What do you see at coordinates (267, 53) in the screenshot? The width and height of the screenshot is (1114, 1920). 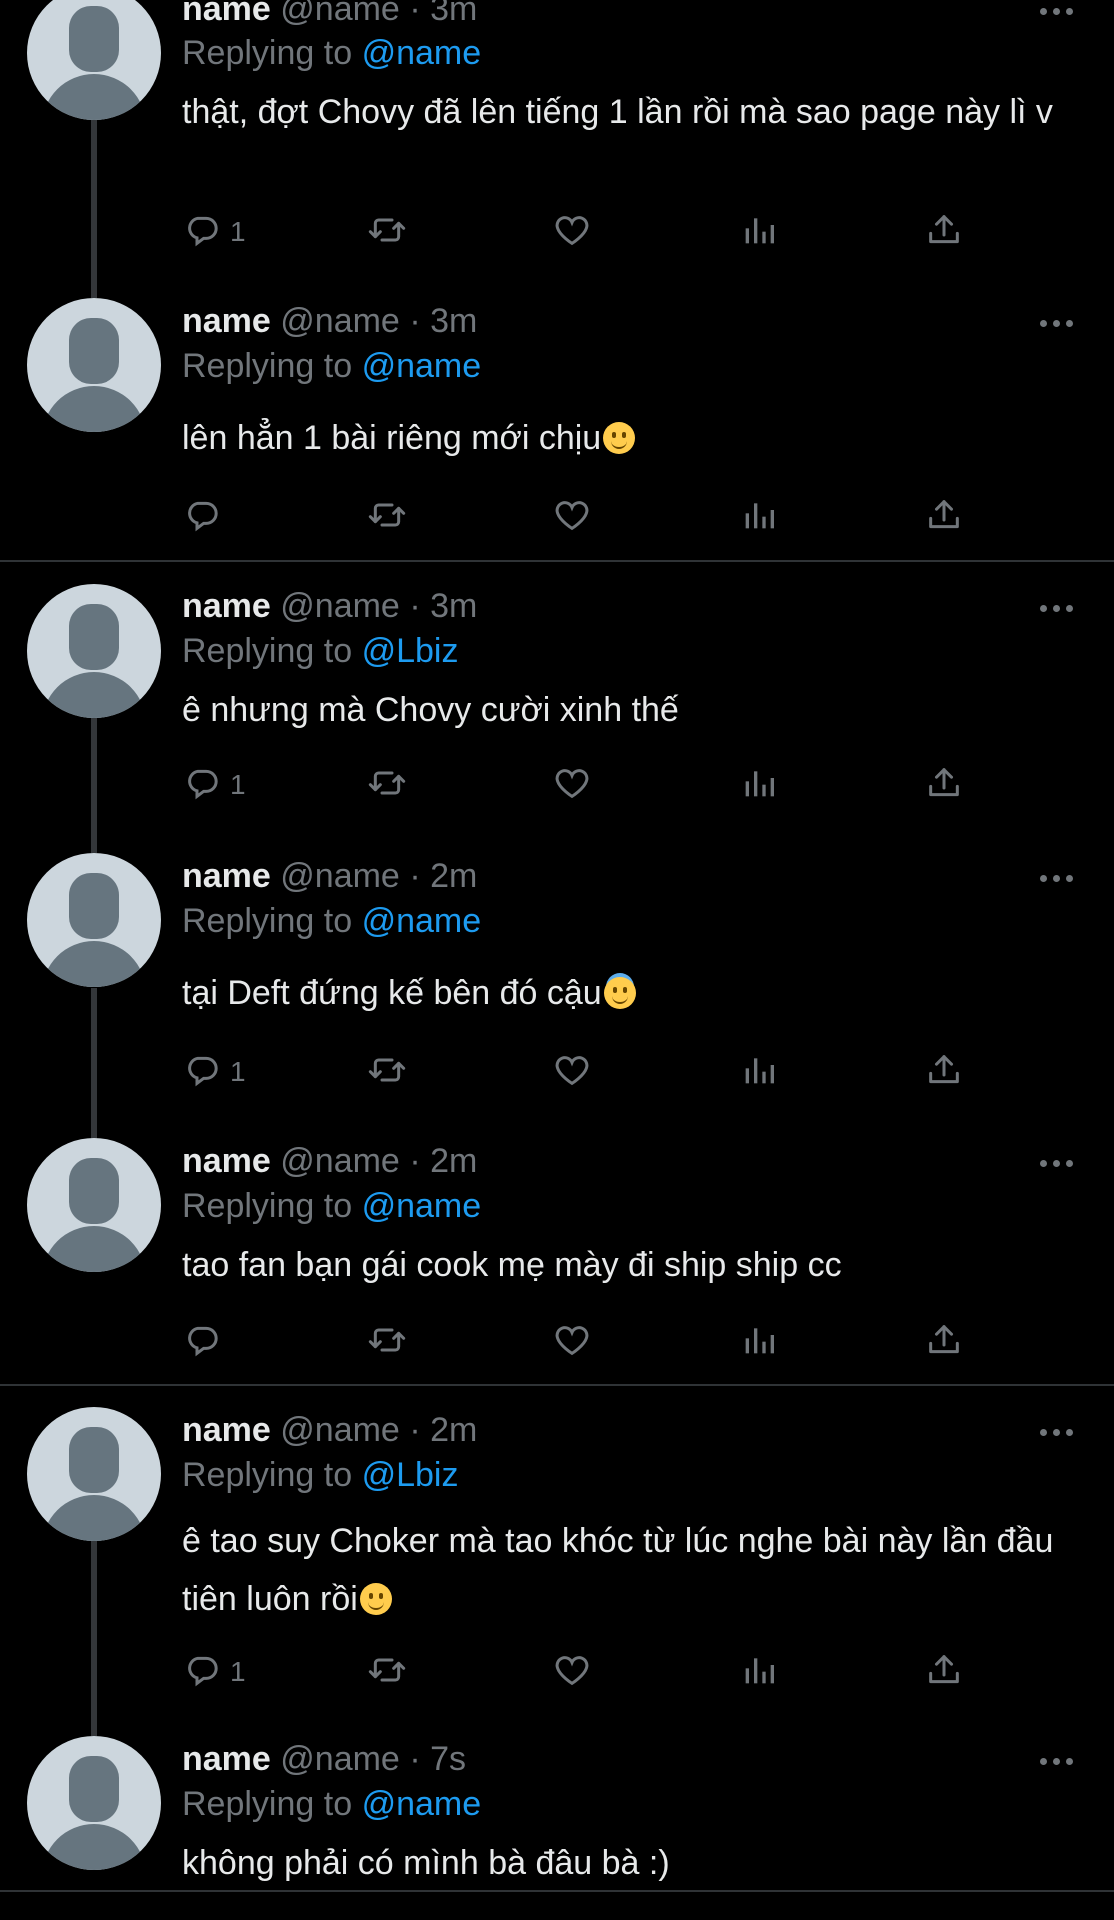 I see `replying-label: Replying to` at bounding box center [267, 53].